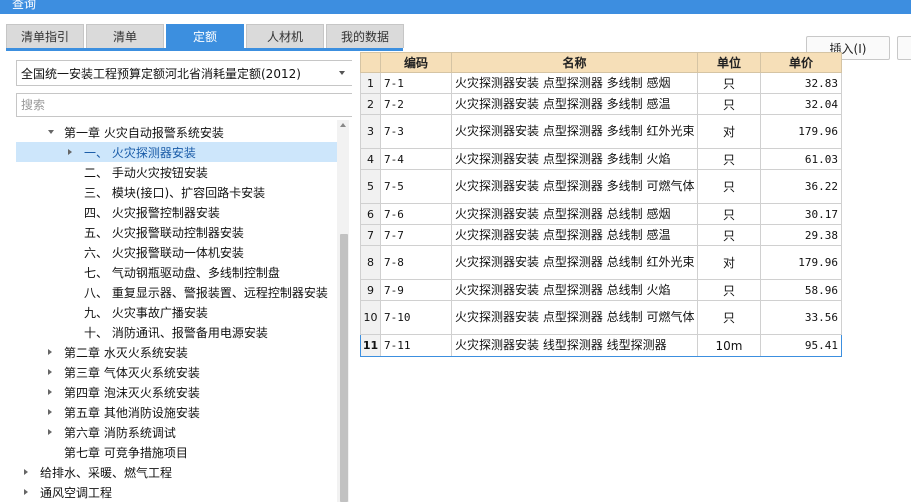 This screenshot has width=911, height=502. I want to click on tree-item: 第二章 水灭火系统安装, so click(180, 352).